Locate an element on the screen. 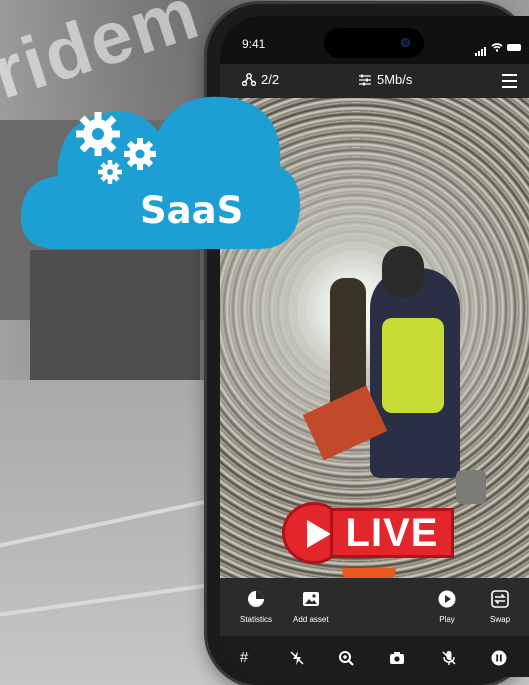  swap-icon is located at coordinates (500, 599).